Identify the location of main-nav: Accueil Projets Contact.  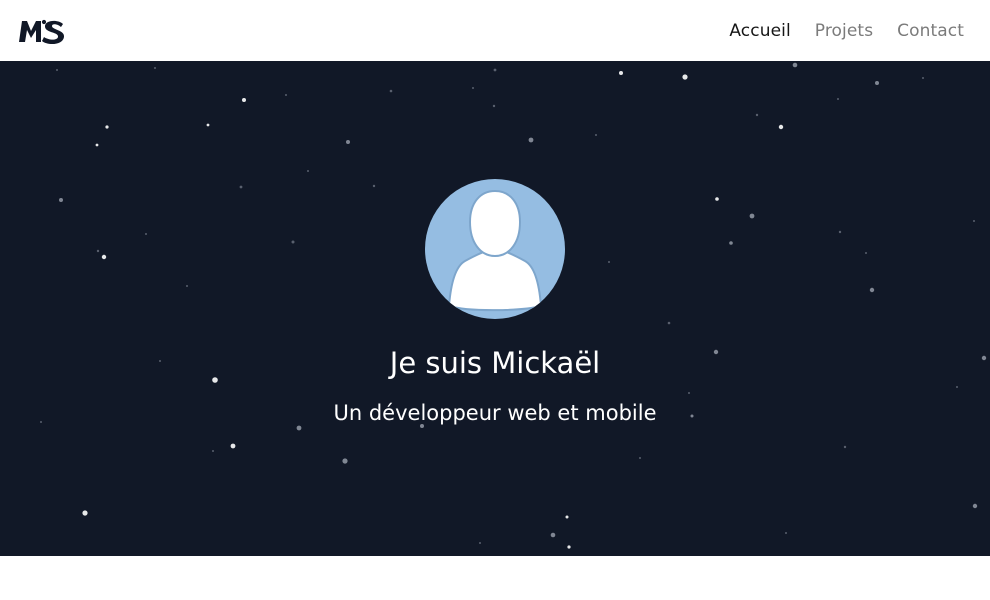
(846, 31).